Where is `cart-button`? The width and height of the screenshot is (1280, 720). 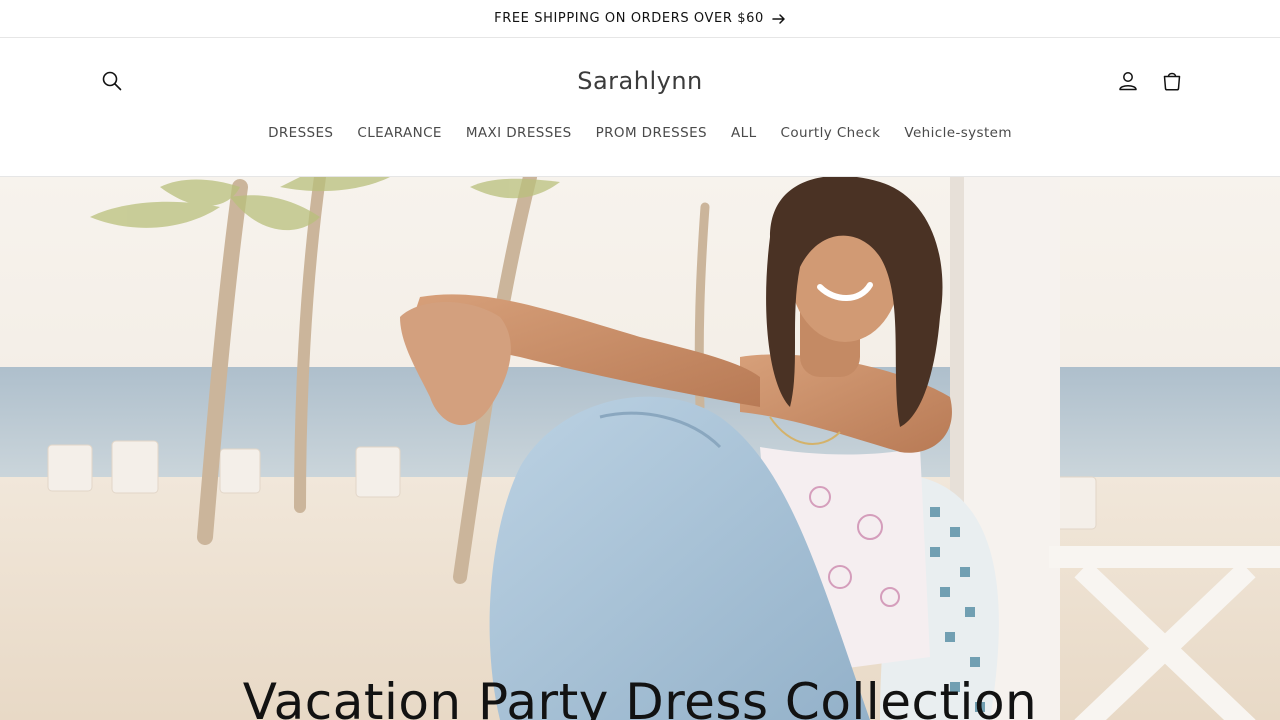 cart-button is located at coordinates (1172, 81).